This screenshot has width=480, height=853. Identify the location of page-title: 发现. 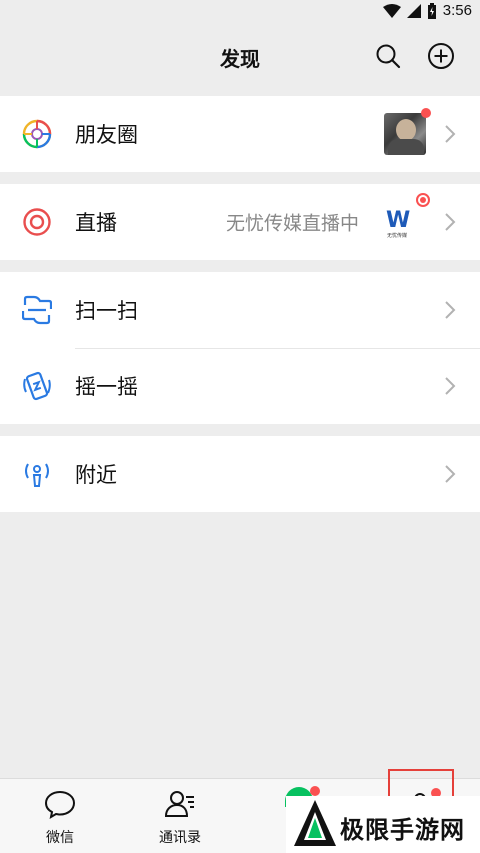
(240, 59).